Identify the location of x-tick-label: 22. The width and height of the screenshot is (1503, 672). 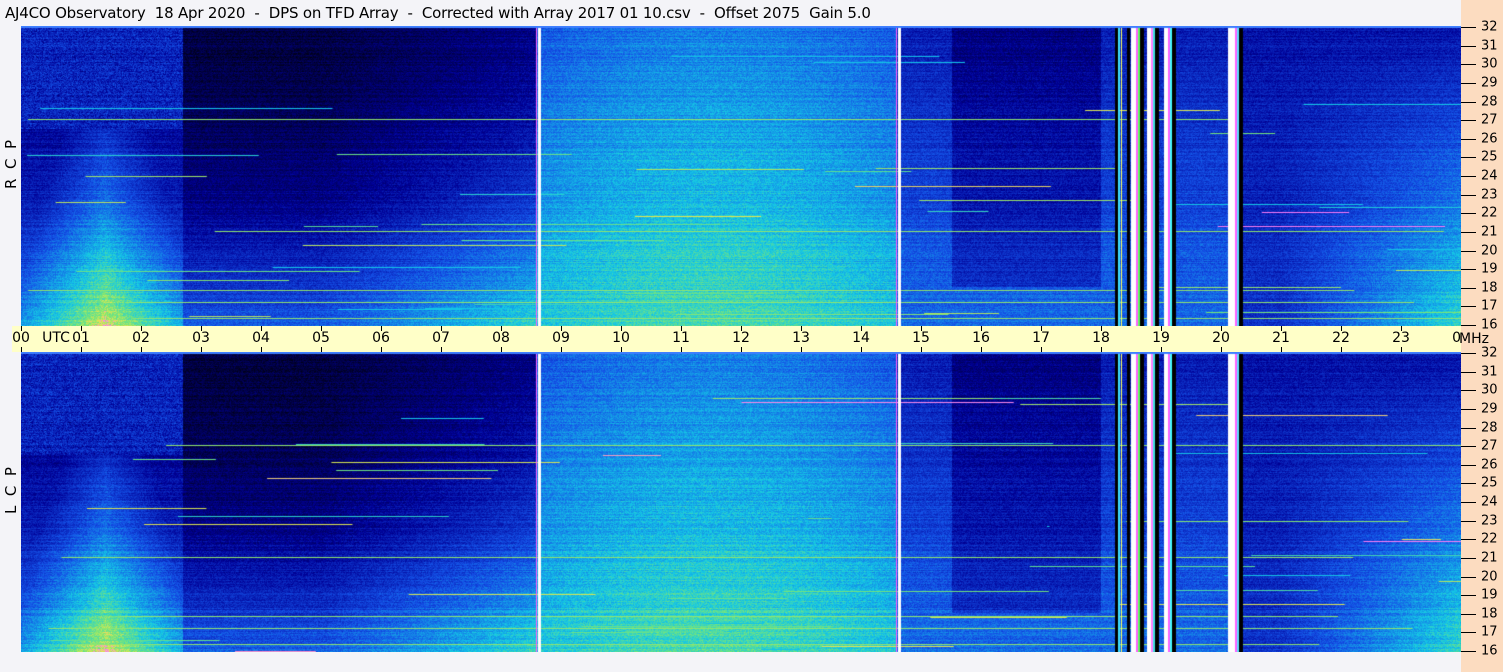
(1341, 338).